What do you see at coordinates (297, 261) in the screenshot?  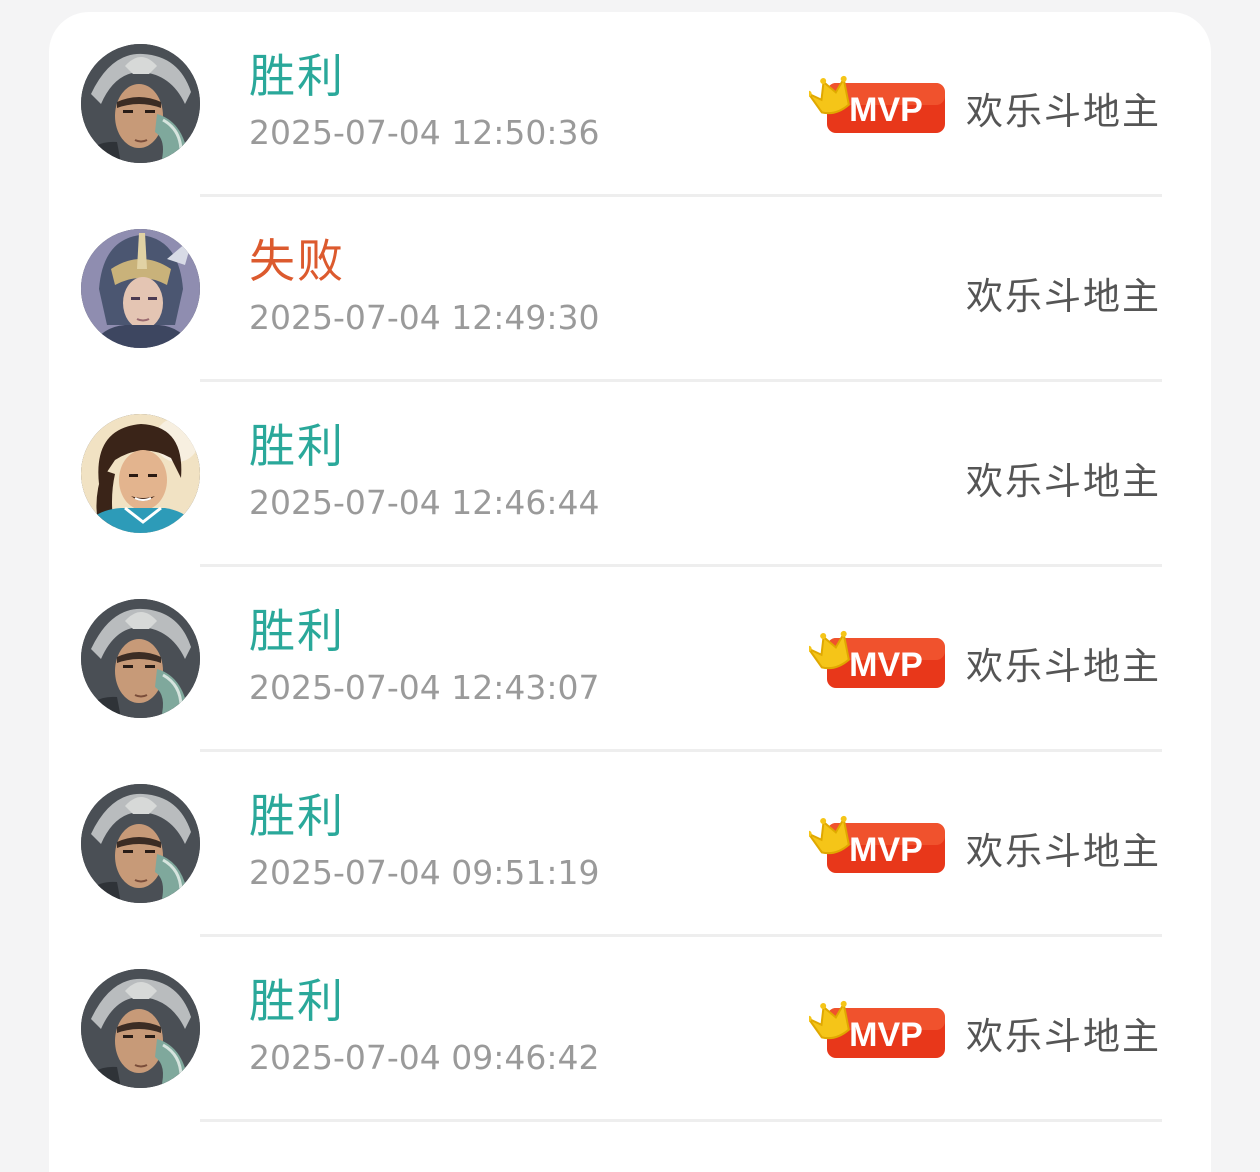 I see `match-result: 失败` at bounding box center [297, 261].